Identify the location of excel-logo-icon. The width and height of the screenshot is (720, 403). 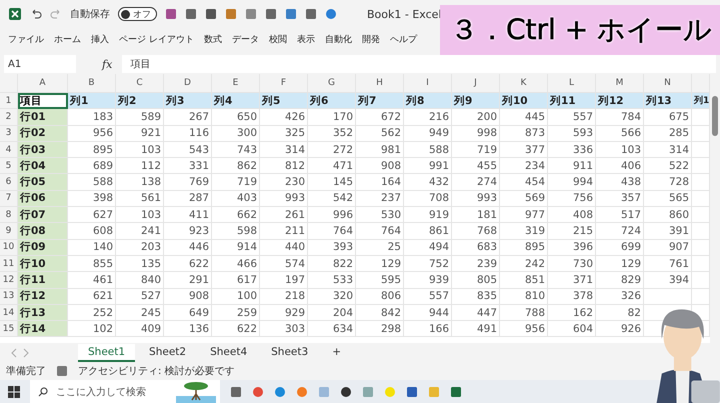
(15, 14).